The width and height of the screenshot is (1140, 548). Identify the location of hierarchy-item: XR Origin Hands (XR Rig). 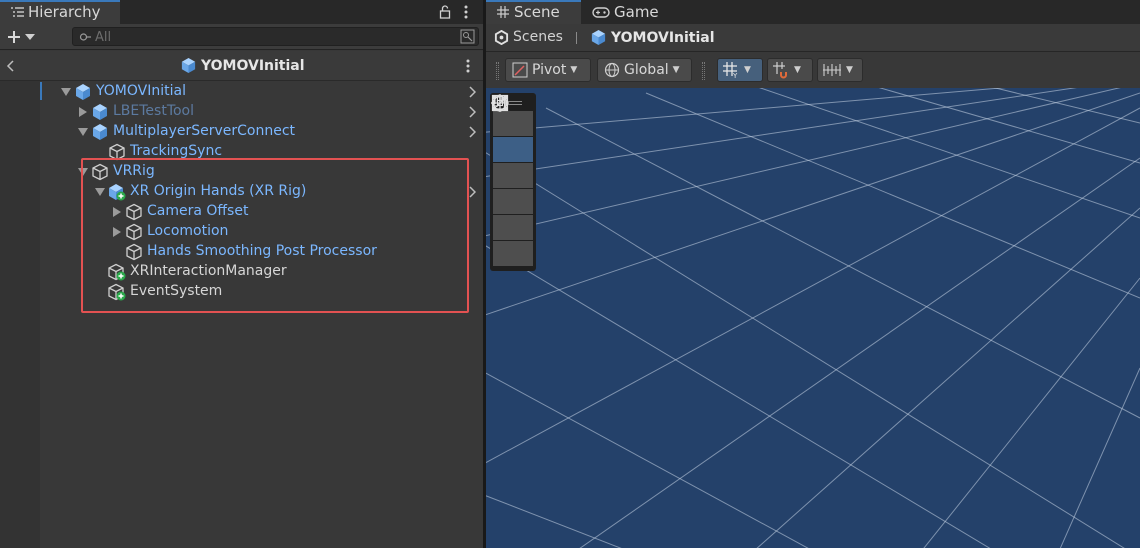
(241, 192).